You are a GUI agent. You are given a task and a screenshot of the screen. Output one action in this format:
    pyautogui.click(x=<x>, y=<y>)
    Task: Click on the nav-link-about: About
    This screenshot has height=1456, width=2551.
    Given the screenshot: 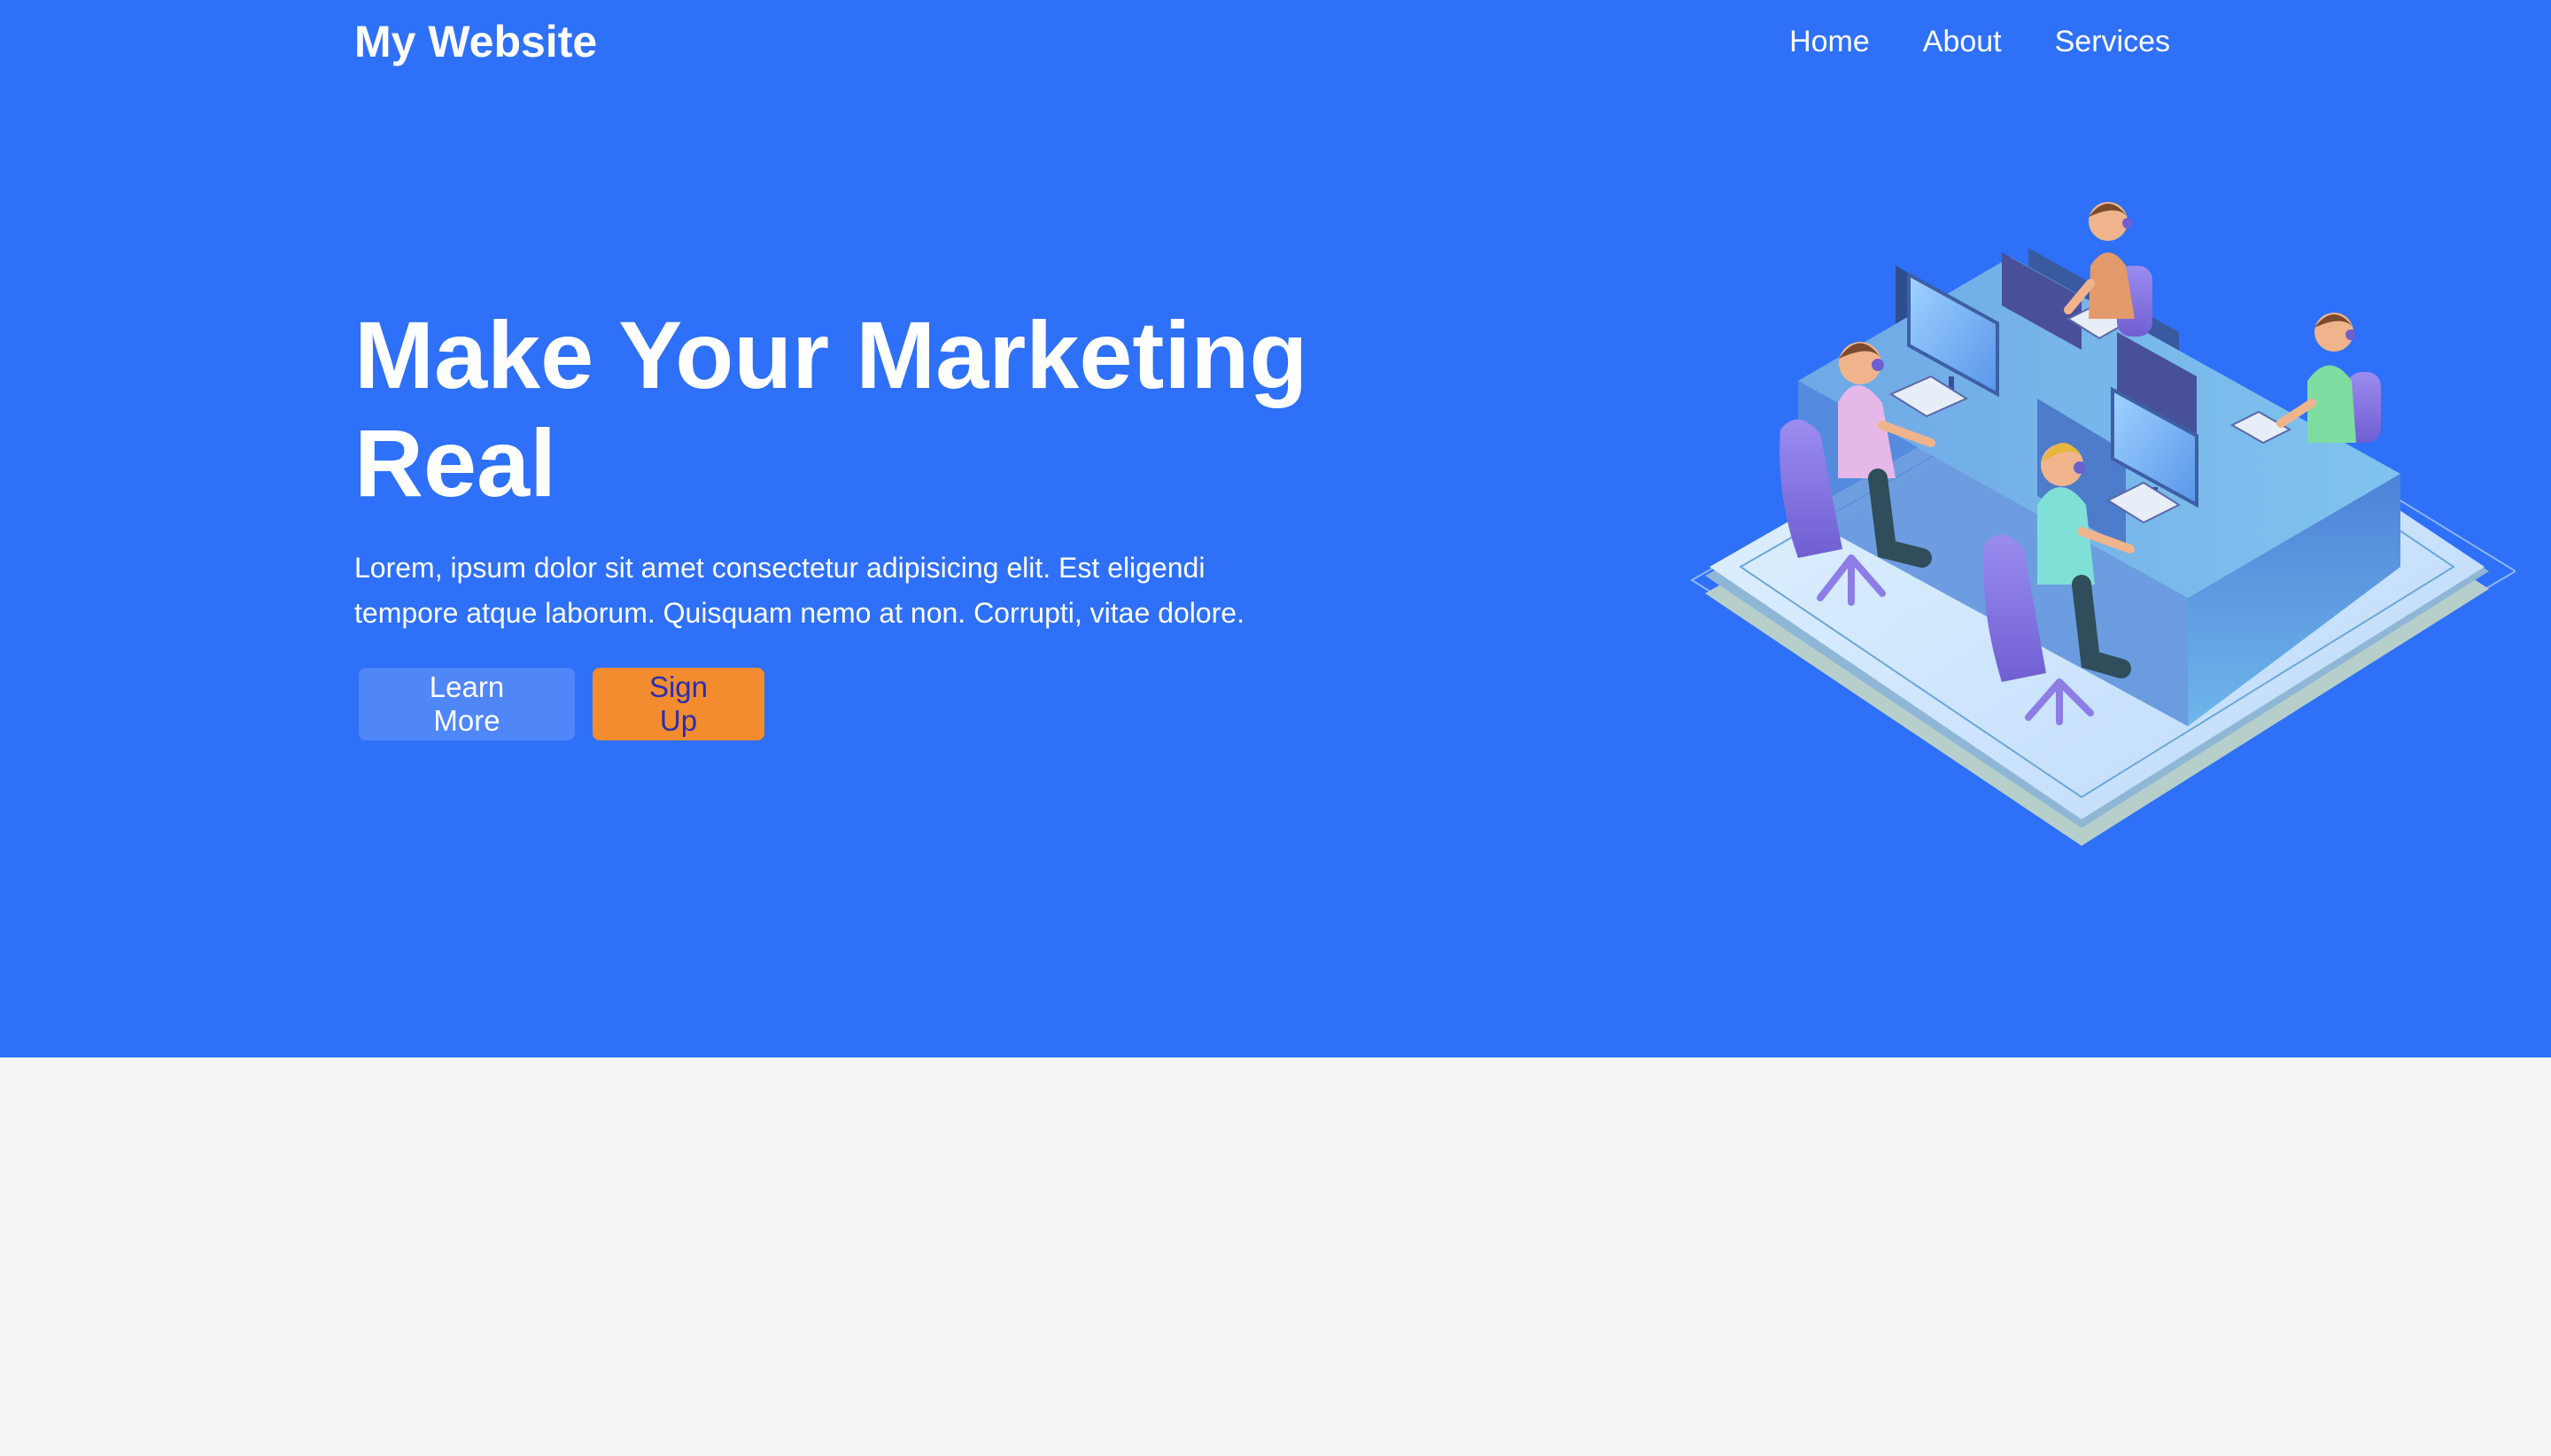 What is the action you would take?
    pyautogui.click(x=1963, y=42)
    